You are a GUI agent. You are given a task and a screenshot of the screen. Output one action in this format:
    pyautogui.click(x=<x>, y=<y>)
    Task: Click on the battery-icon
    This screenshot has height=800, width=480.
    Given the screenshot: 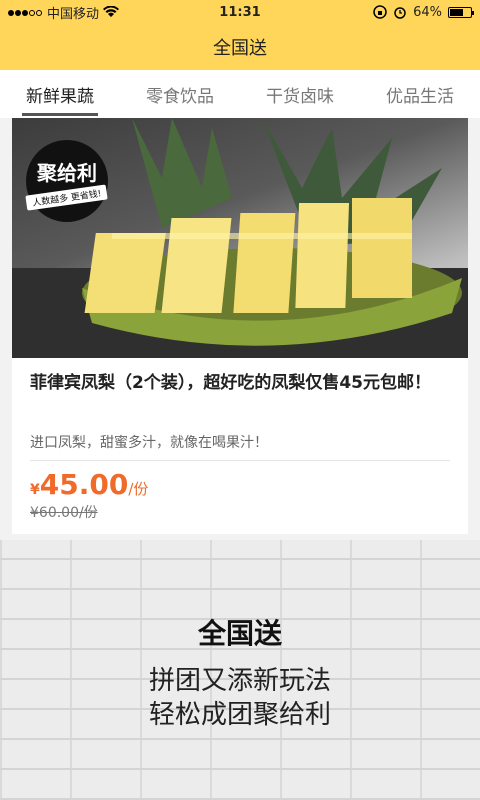 What is the action you would take?
    pyautogui.click(x=461, y=12)
    